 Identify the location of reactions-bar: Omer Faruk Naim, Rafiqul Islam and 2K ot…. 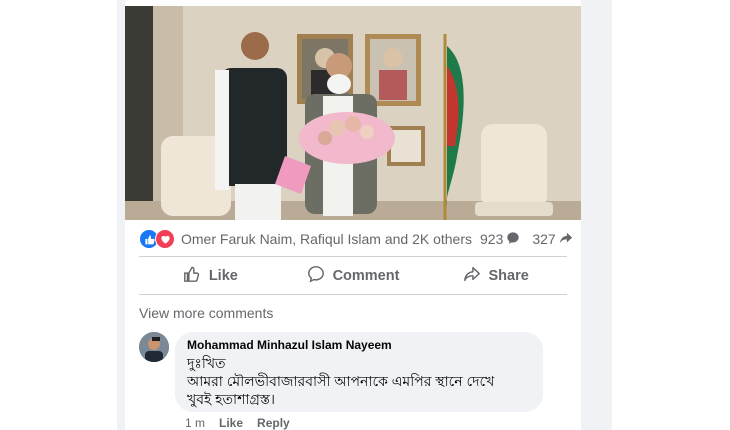
(355, 239).